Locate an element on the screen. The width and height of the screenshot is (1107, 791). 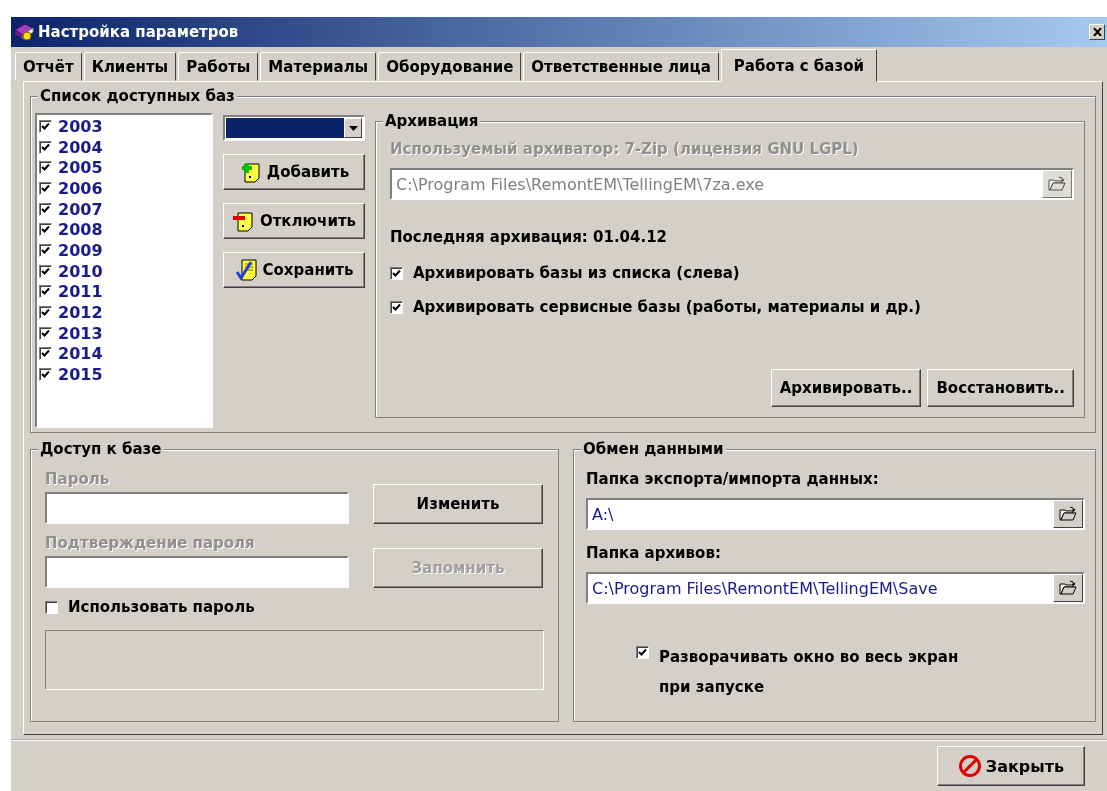
group-title: Список доступных баз is located at coordinates (137, 96).